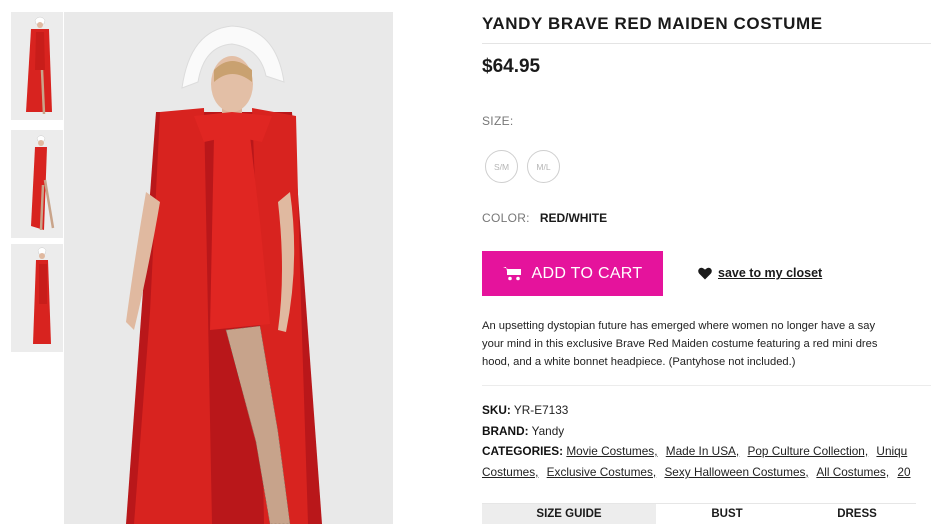 The image size is (931, 524). Describe the element at coordinates (736, 472) in the screenshot. I see `category-link-sexy-halloween-costumes: Sexy Halloween Costumes,` at that location.